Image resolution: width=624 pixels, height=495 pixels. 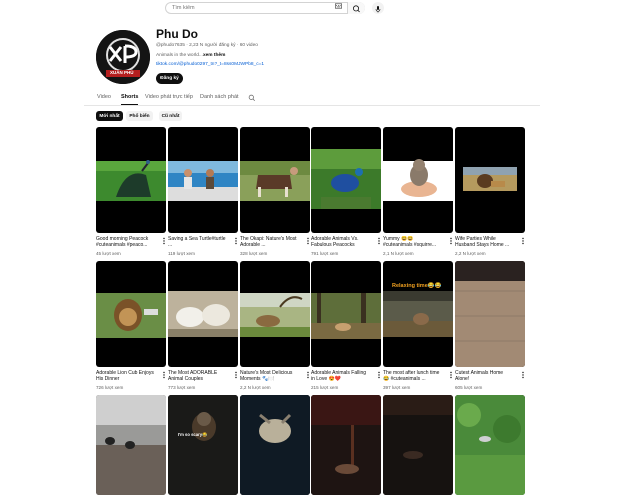 What do you see at coordinates (139, 116) in the screenshot?
I see `chip-popular: Phổ biến` at bounding box center [139, 116].